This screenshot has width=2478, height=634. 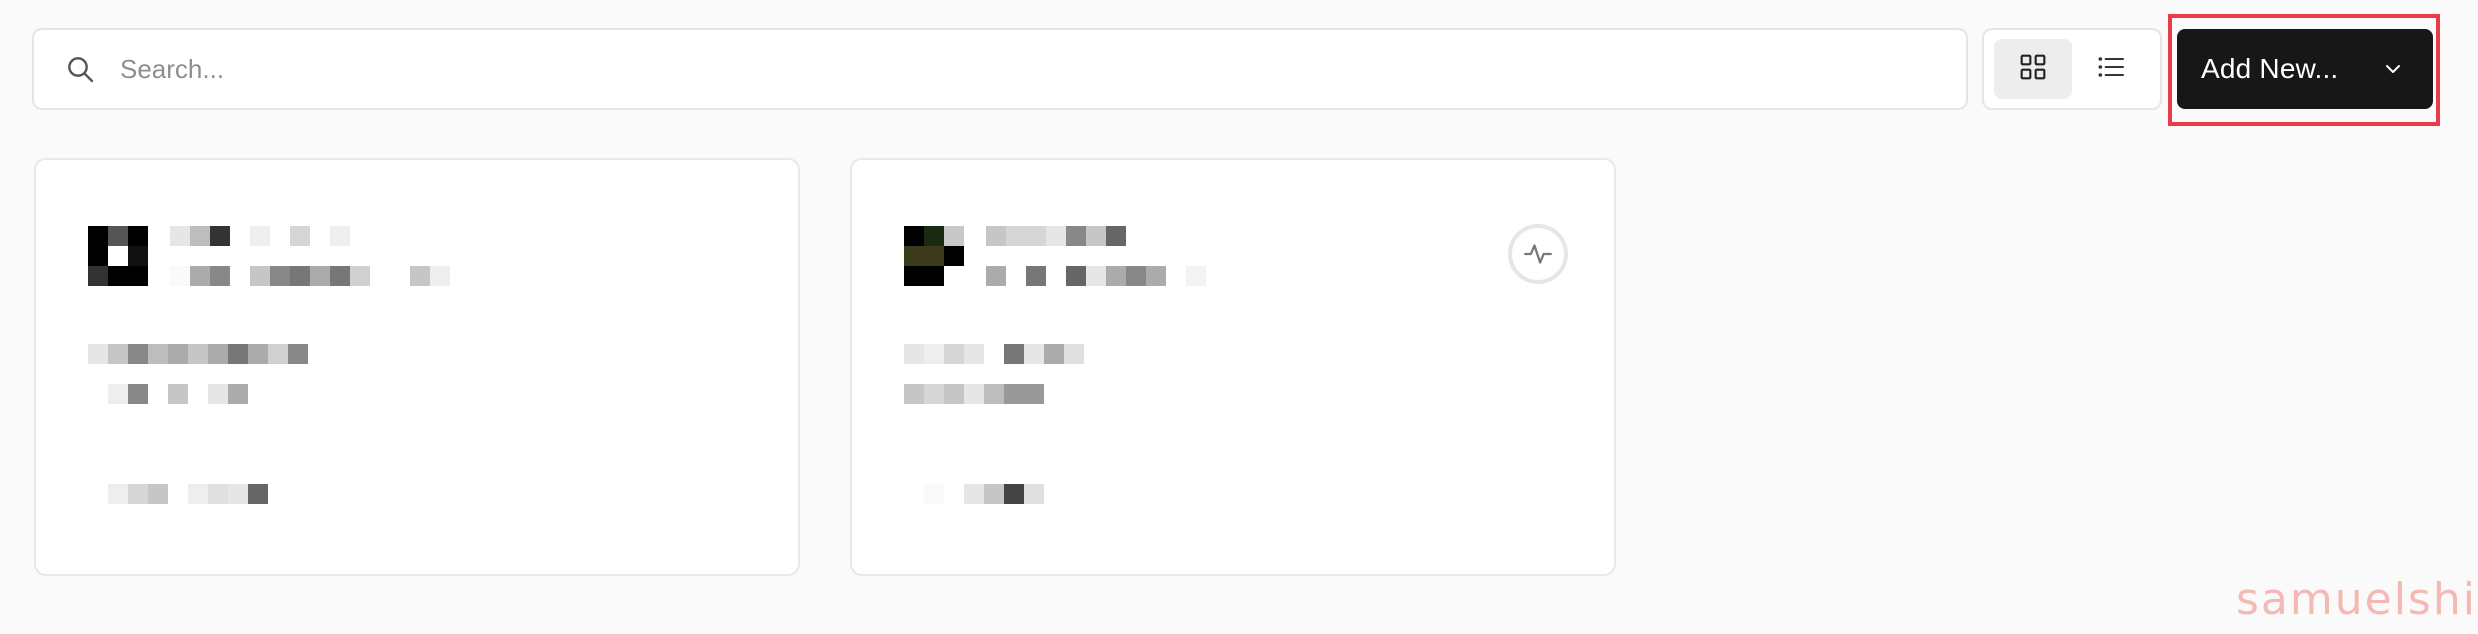 I want to click on list-icon, so click(x=2111, y=69).